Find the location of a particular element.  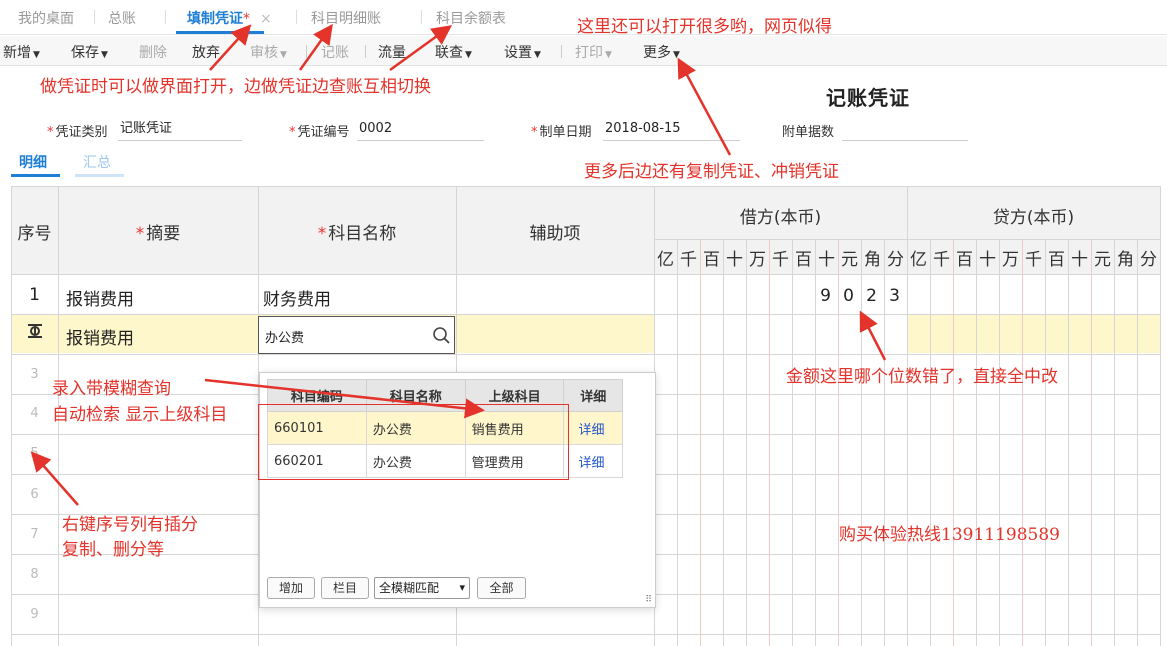

tab-general-ledger: 总账 is located at coordinates (122, 18).